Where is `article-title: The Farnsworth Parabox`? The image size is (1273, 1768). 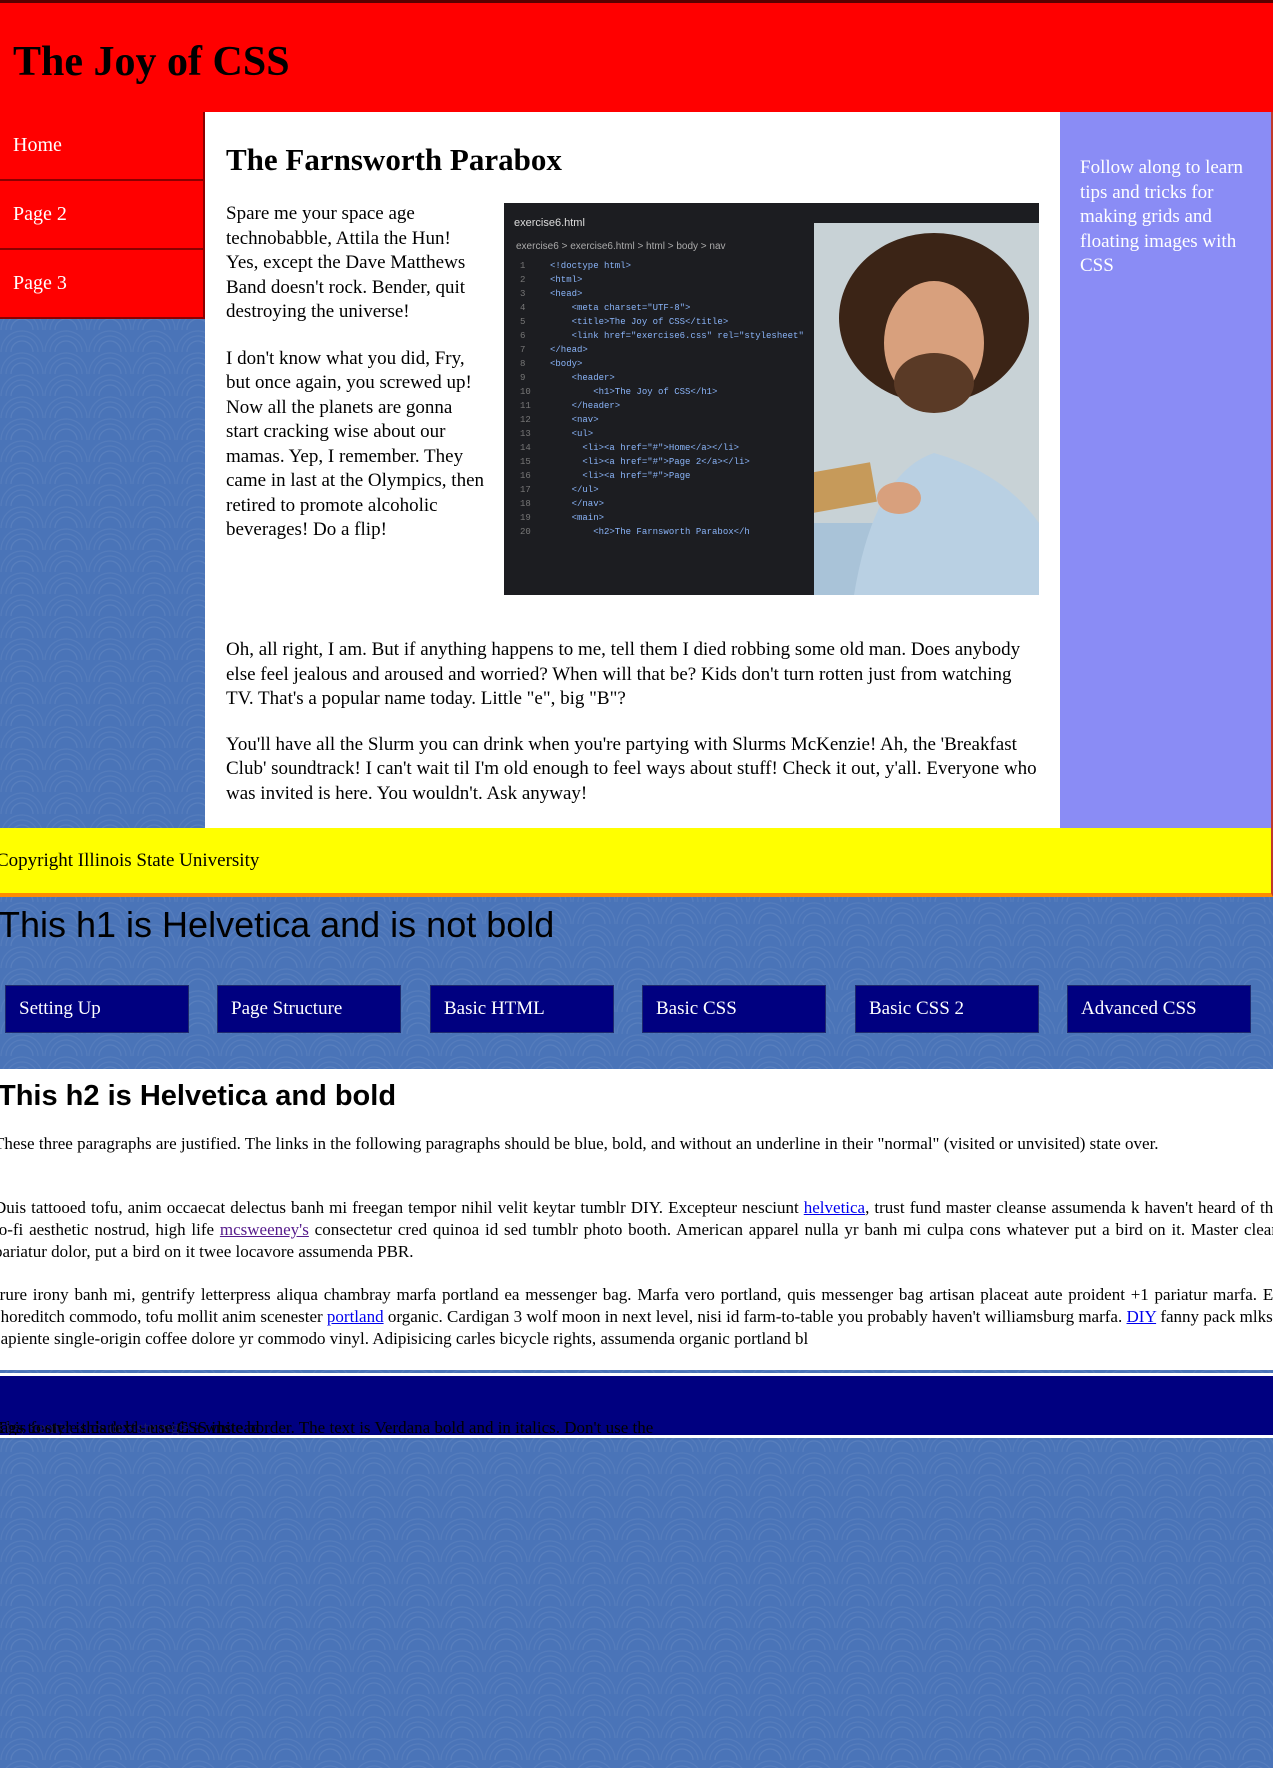
article-title: The Farnsworth Parabox is located at coordinates (394, 159).